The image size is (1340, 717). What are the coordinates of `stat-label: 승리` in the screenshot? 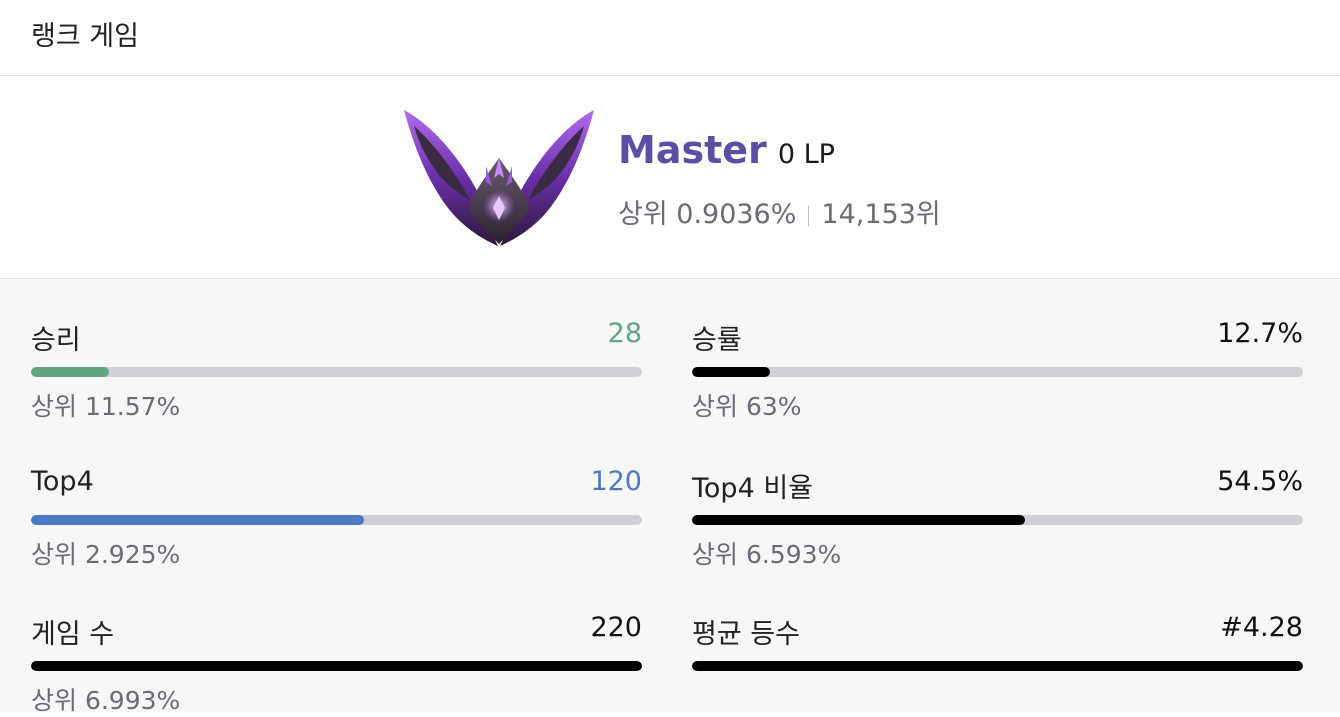 It's located at (56, 340).